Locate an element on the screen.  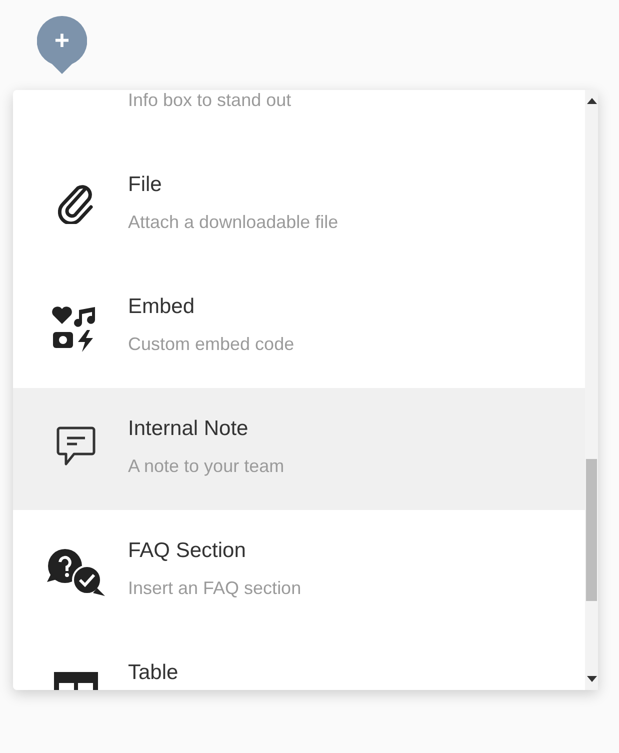
item-description: Insert an FAQ section is located at coordinates (215, 588).